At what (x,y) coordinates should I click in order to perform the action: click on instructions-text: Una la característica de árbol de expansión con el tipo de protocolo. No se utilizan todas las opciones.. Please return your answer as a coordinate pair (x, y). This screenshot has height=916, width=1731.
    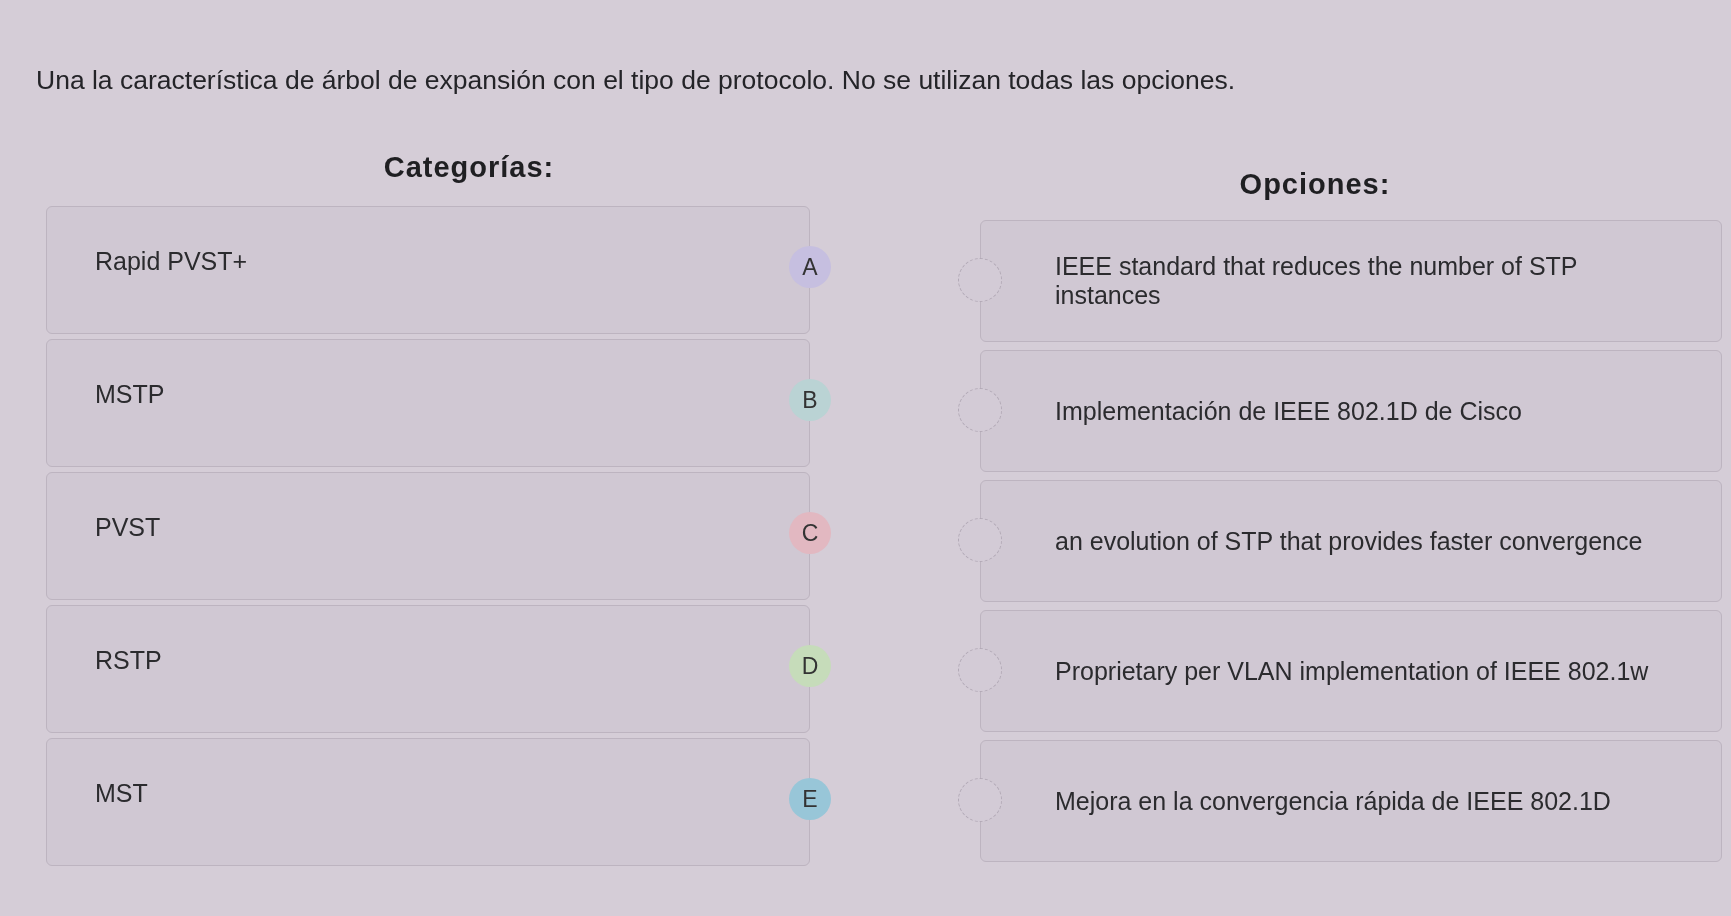
    Looking at the image, I should click on (636, 80).